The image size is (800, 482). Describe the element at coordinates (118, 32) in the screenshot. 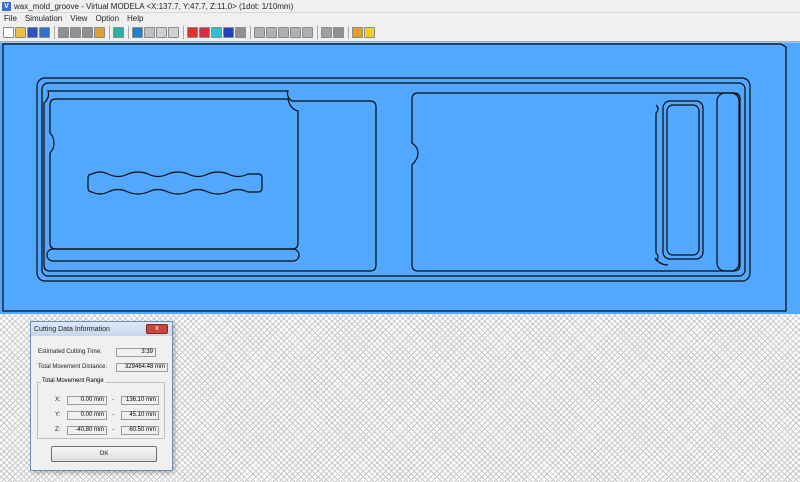

I see `shade-icon` at that location.